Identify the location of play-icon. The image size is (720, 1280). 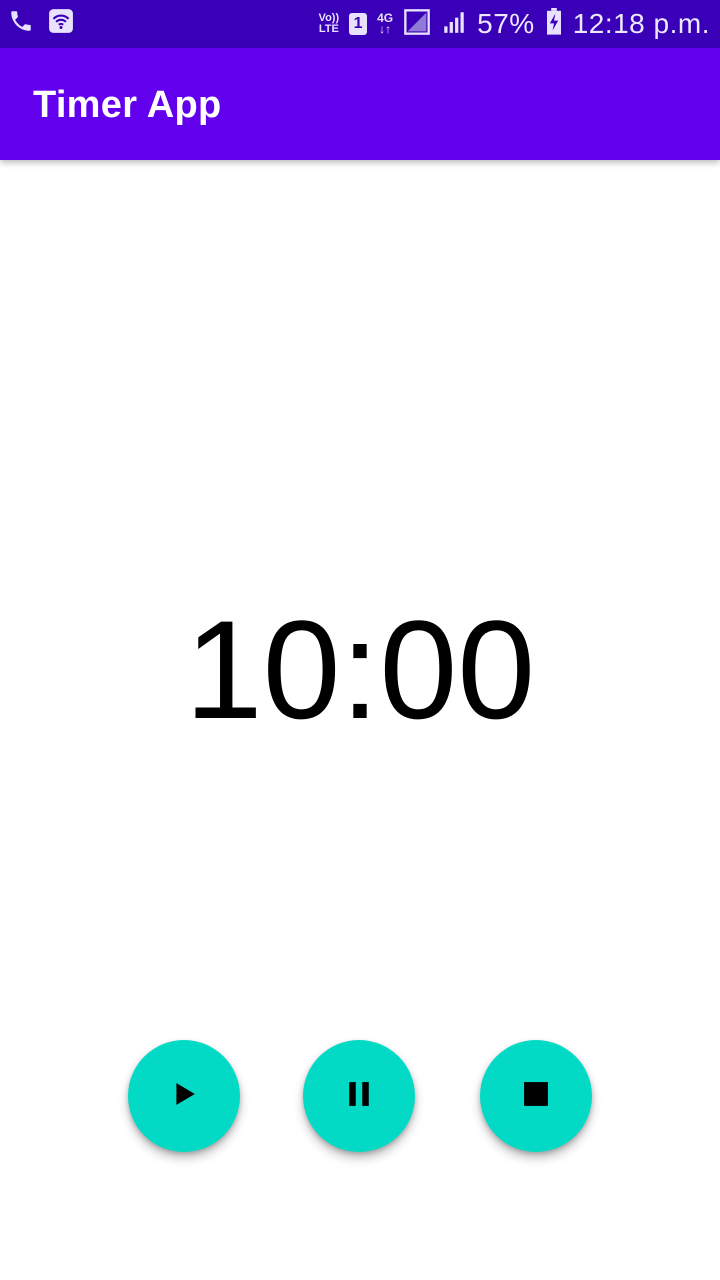
(184, 1096).